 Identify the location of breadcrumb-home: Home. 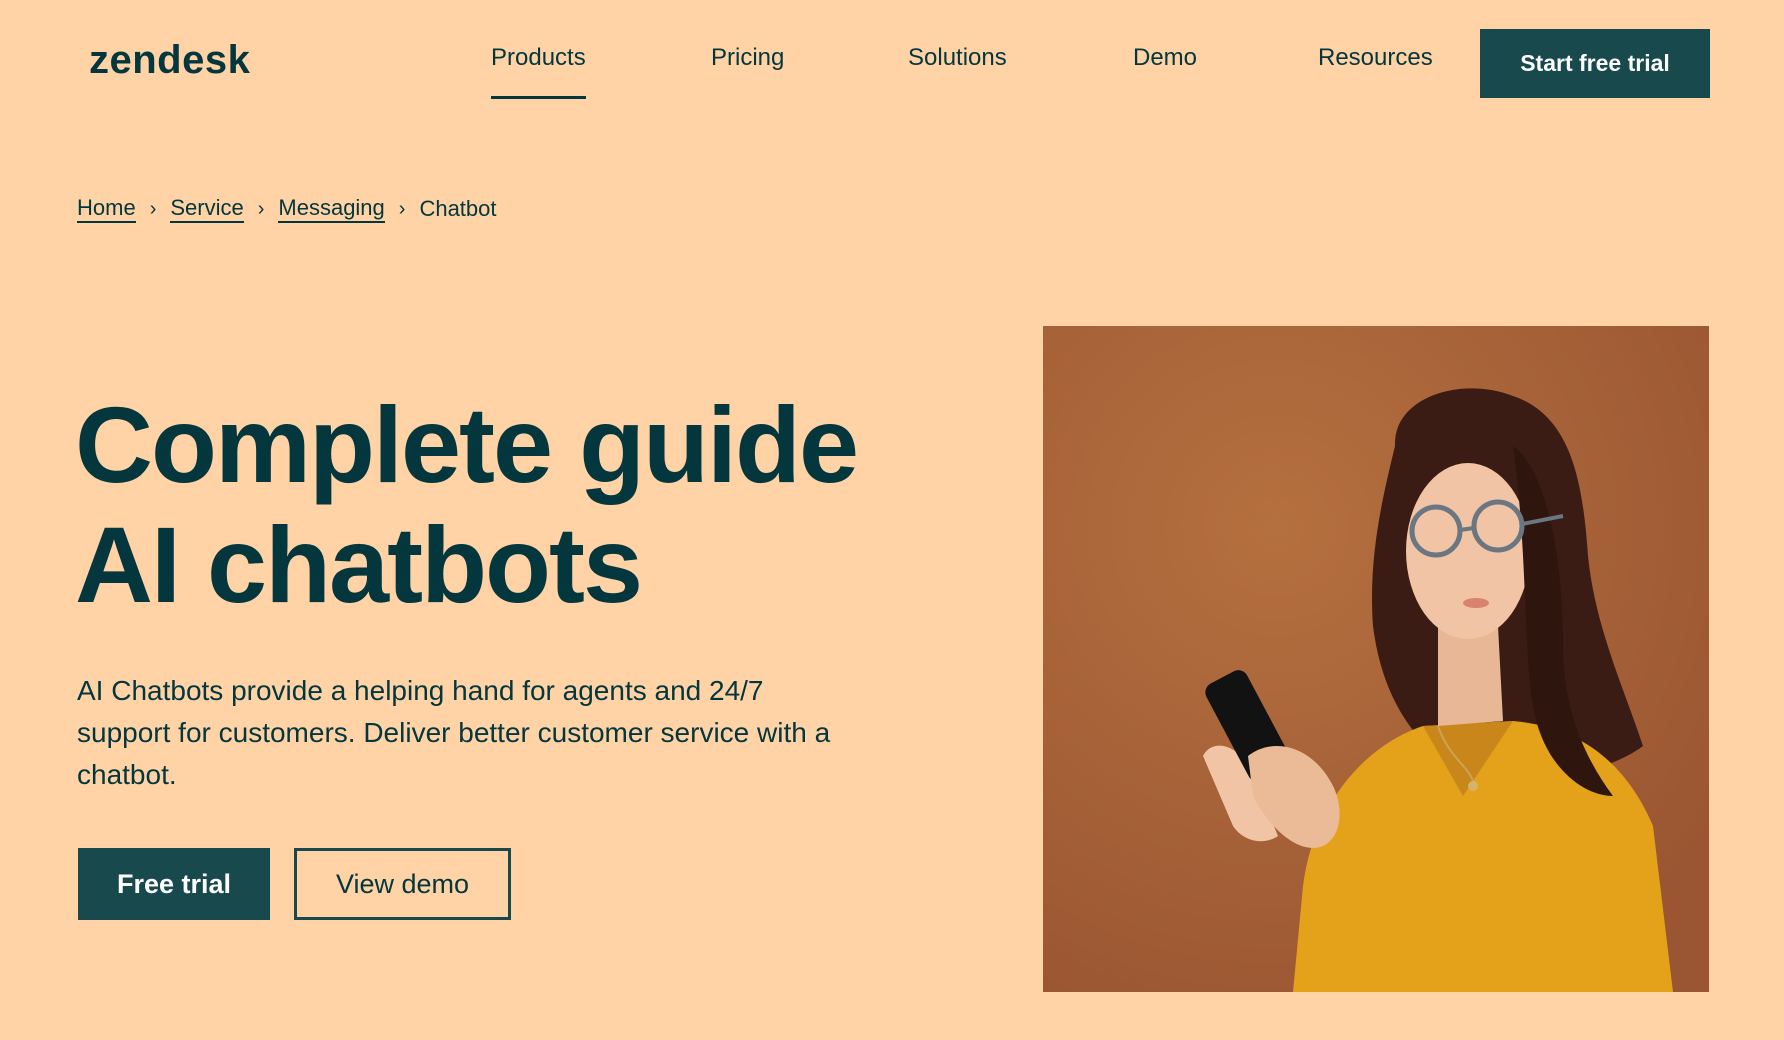
(106, 209).